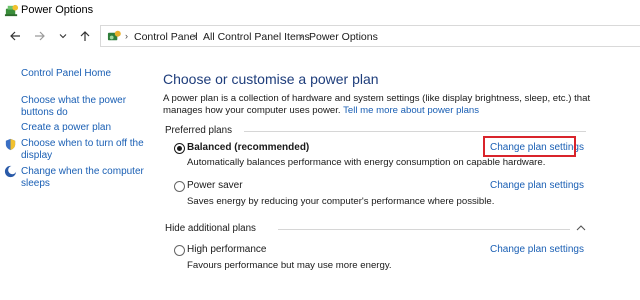 Image resolution: width=640 pixels, height=300 pixels. I want to click on arrow-right-icon, so click(40, 36).